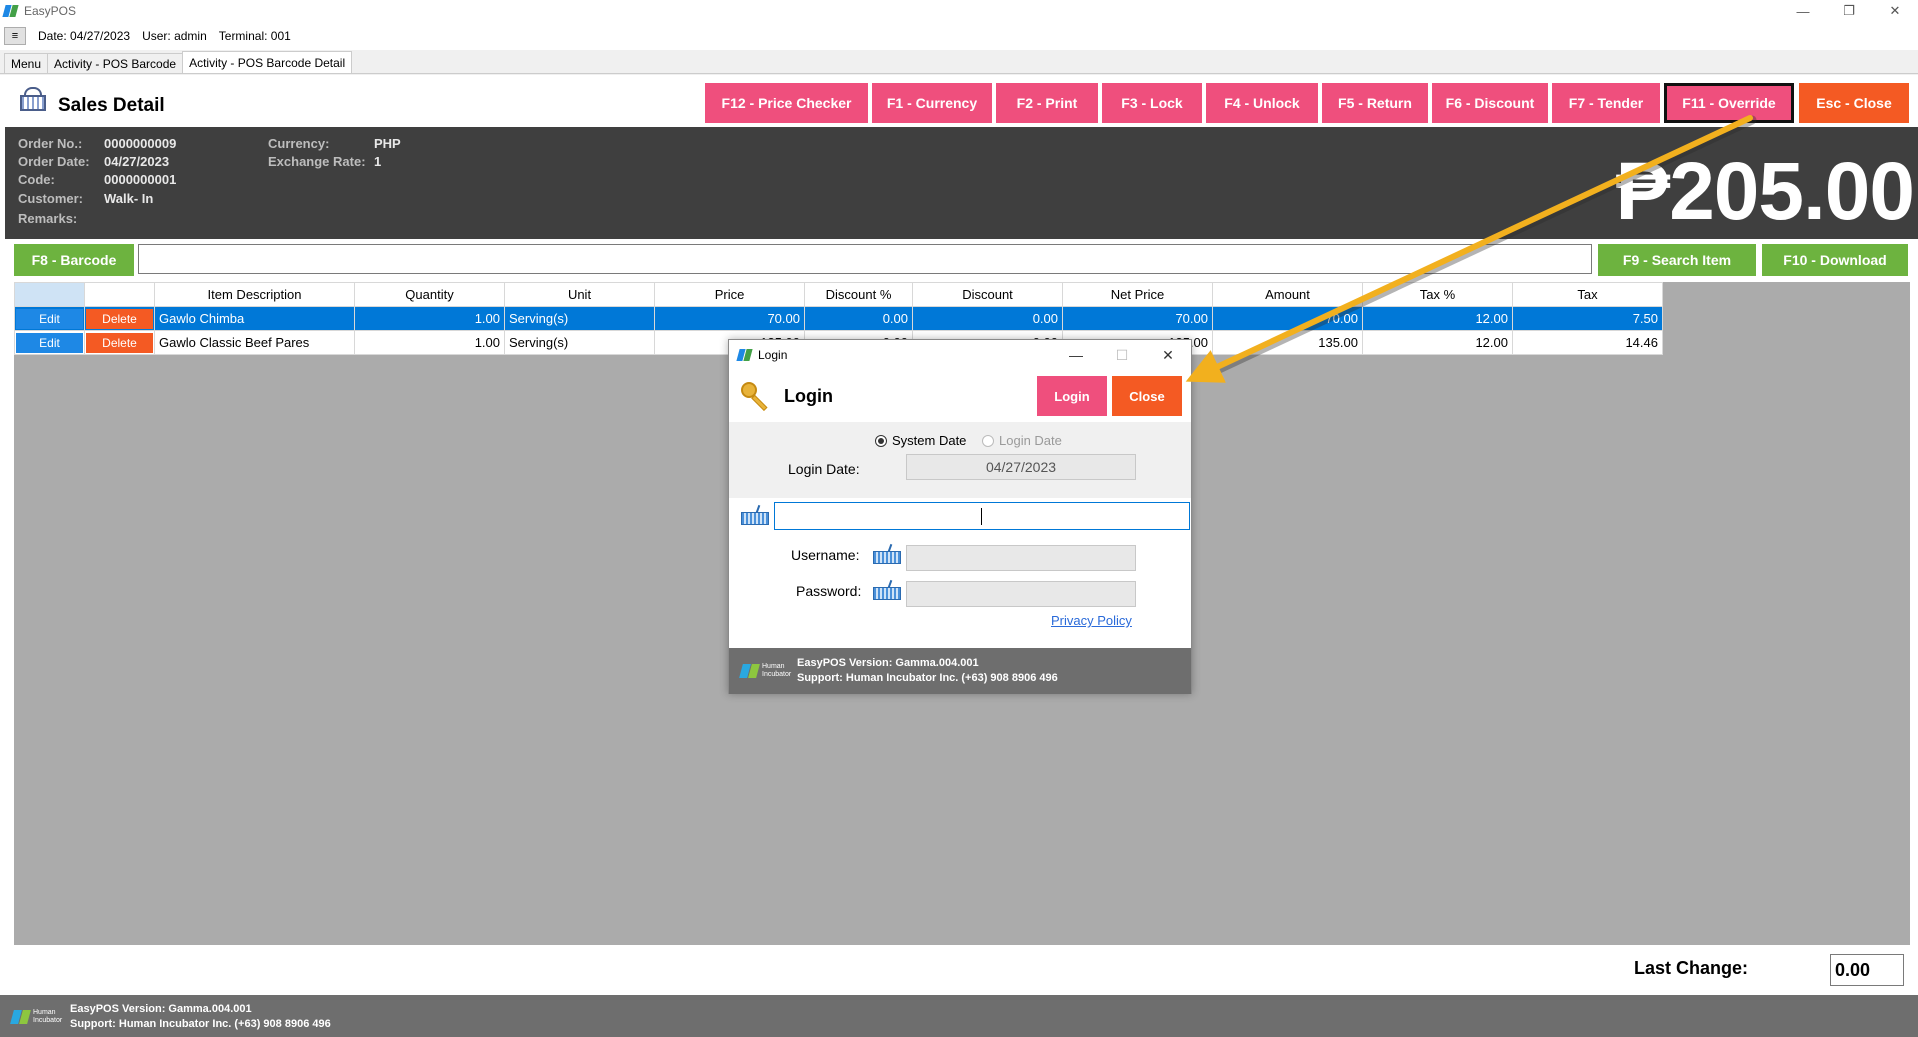 This screenshot has height=1037, width=1918. I want to click on search-item-button: F9 - Search Item, so click(1677, 260).